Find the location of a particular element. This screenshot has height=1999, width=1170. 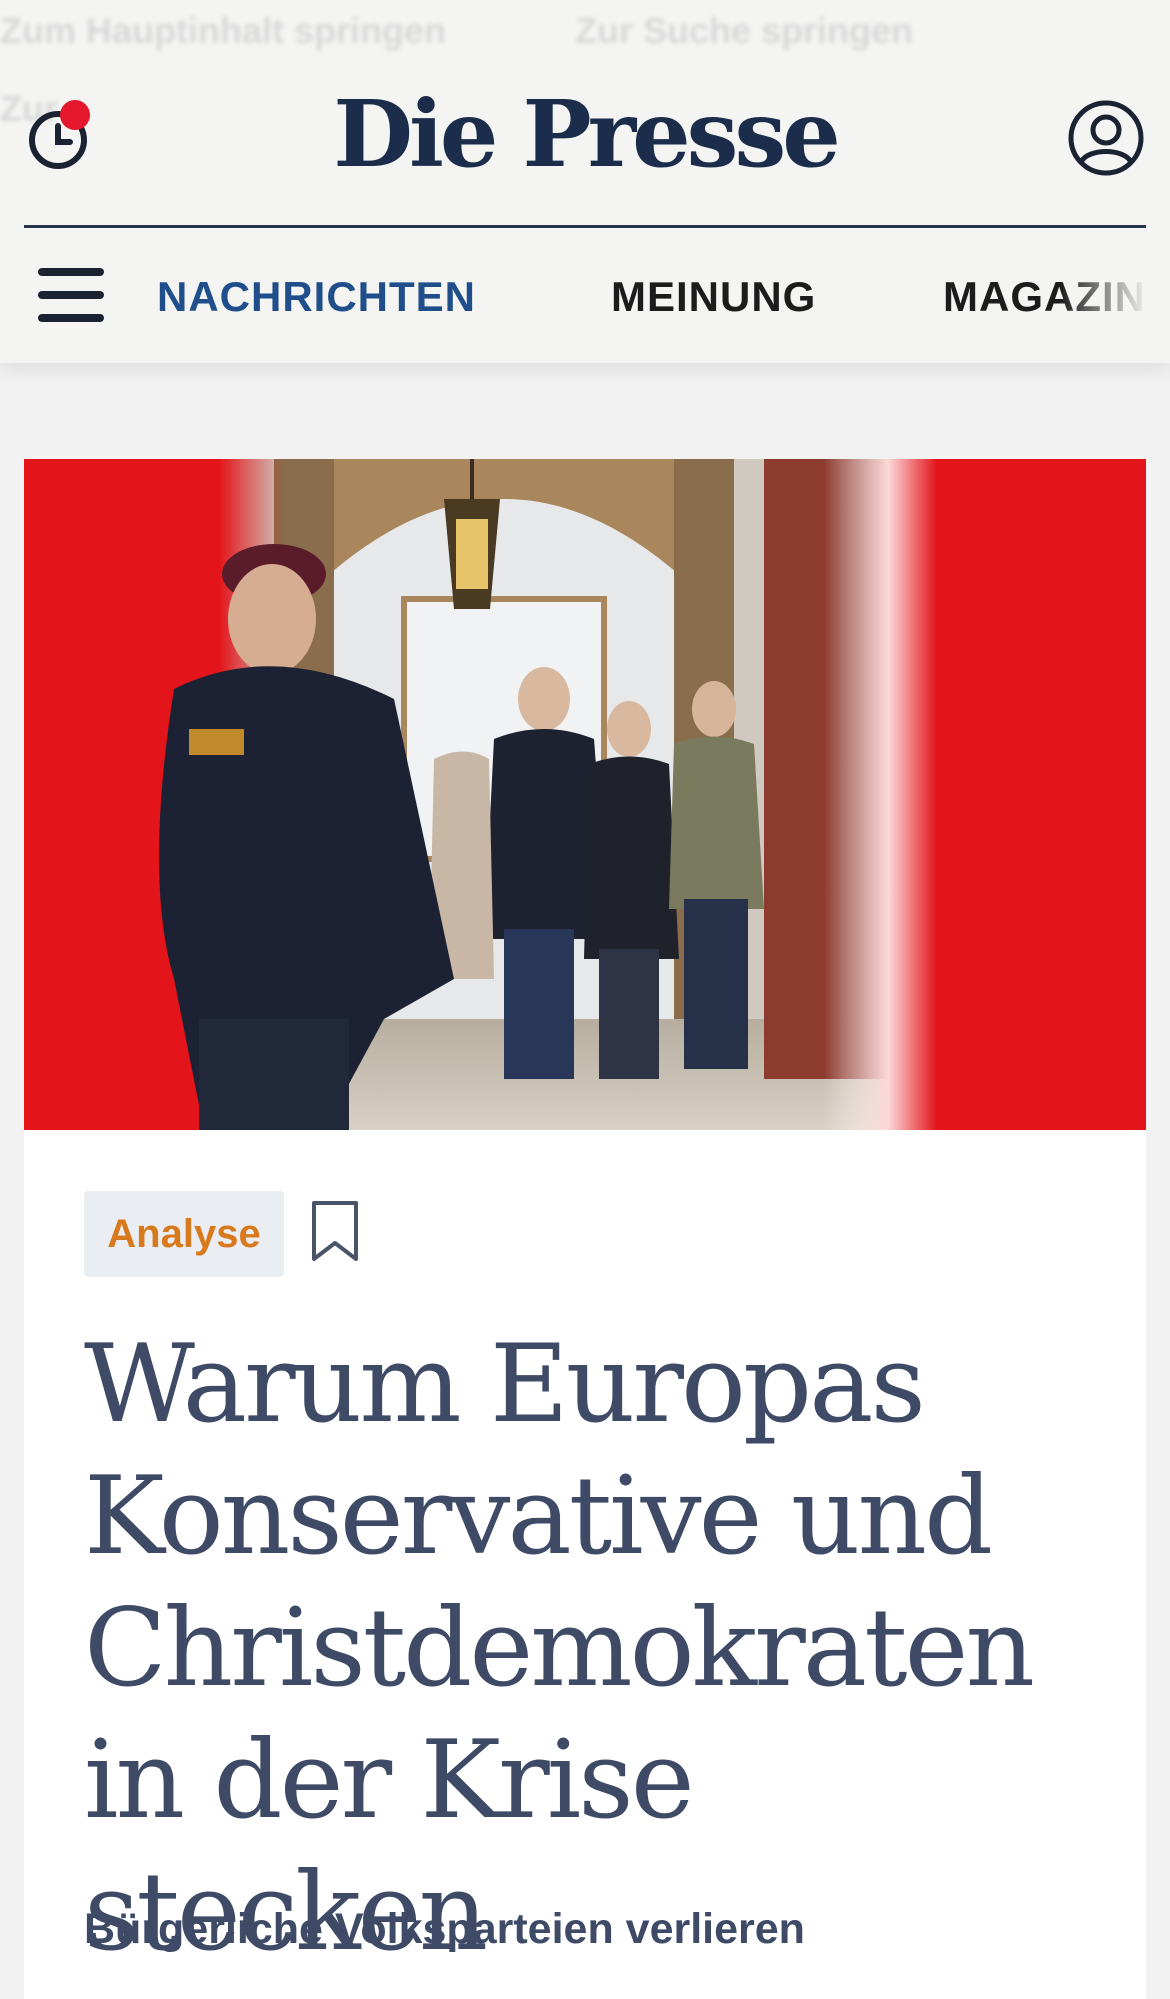

hamburger-icon is located at coordinates (71, 272).